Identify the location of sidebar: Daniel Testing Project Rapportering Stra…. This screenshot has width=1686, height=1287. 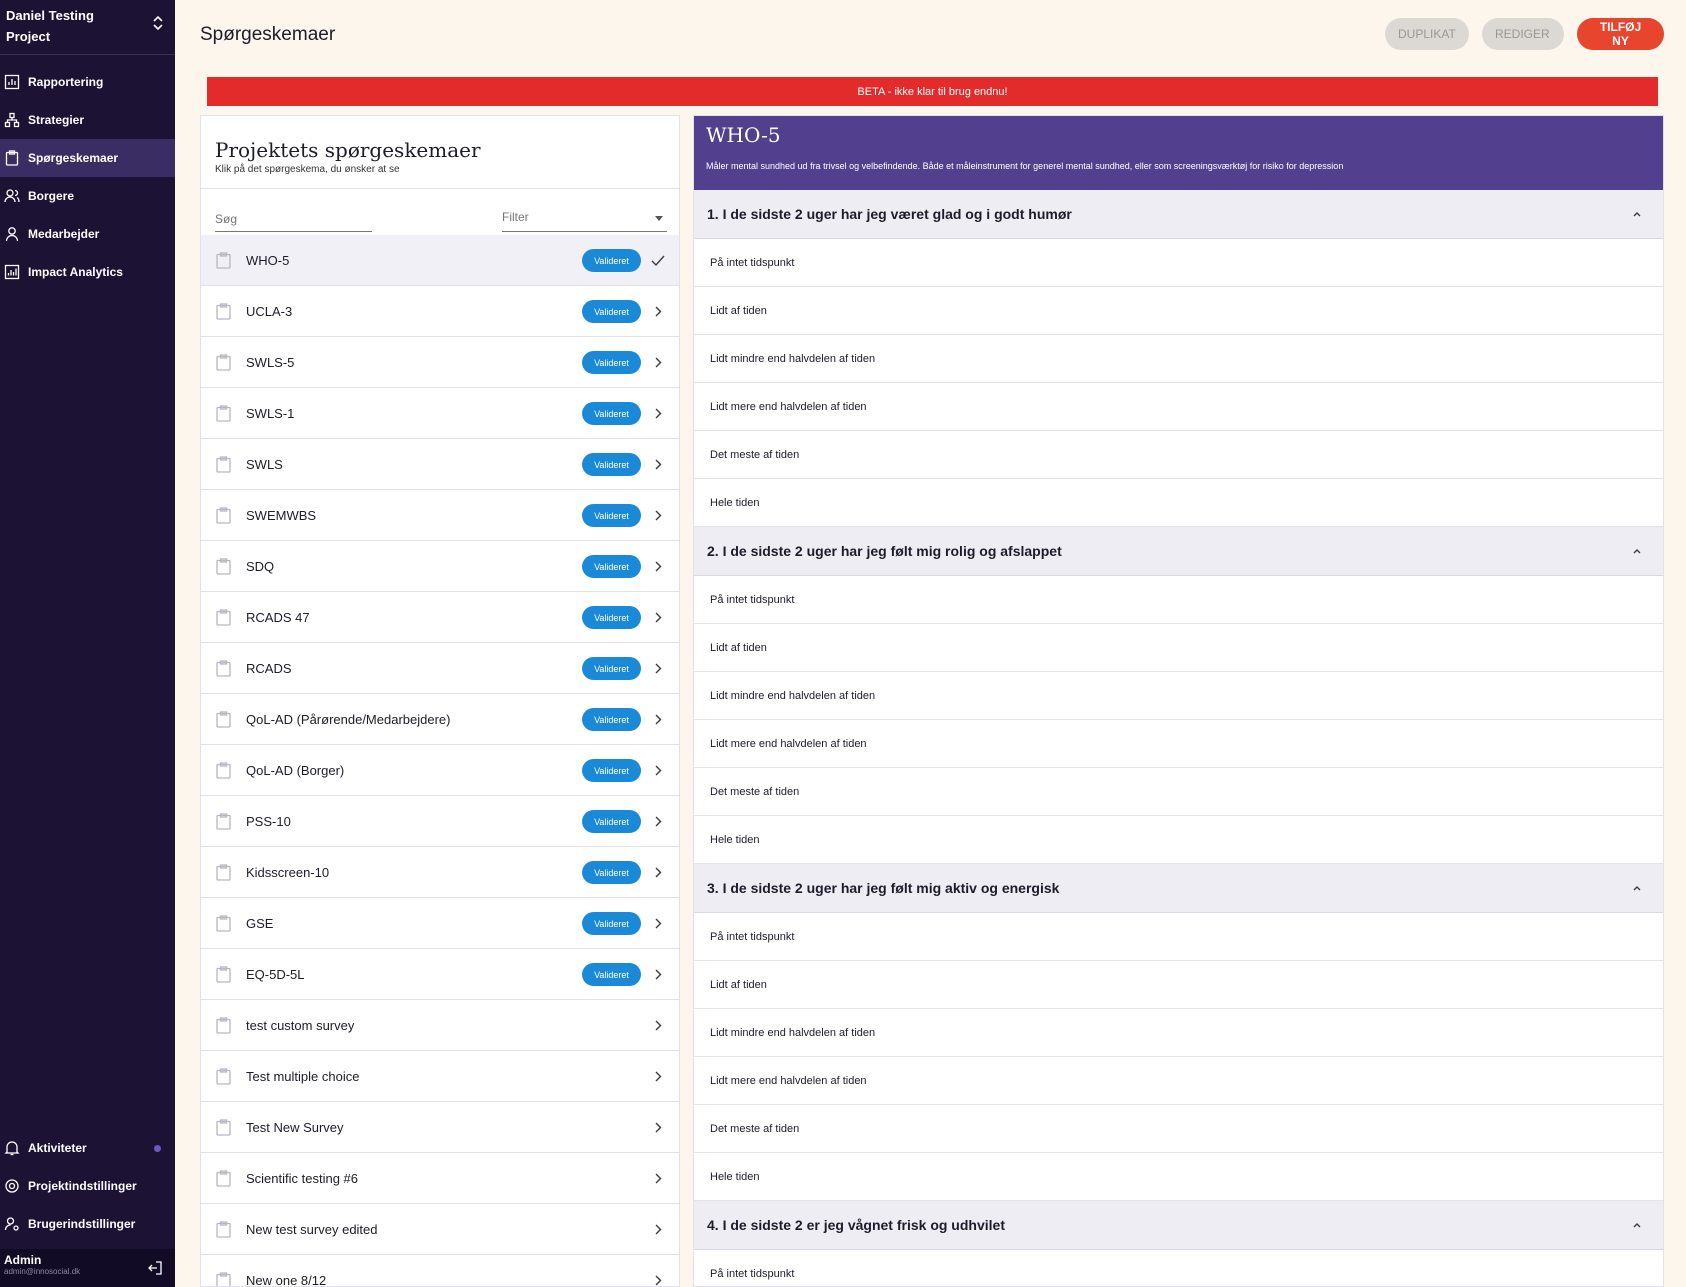
(87, 643).